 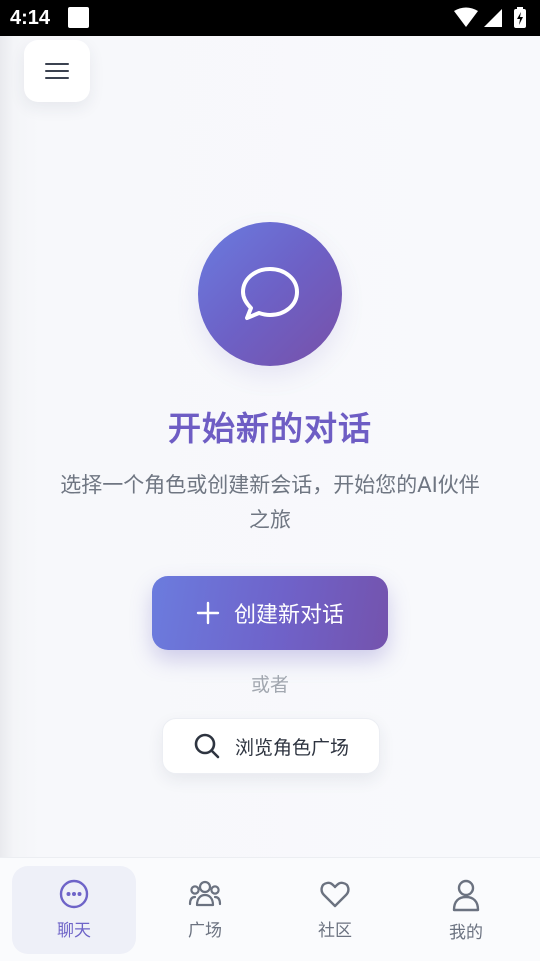 I want to click on nav-item-profile: 我的, so click(x=466, y=910).